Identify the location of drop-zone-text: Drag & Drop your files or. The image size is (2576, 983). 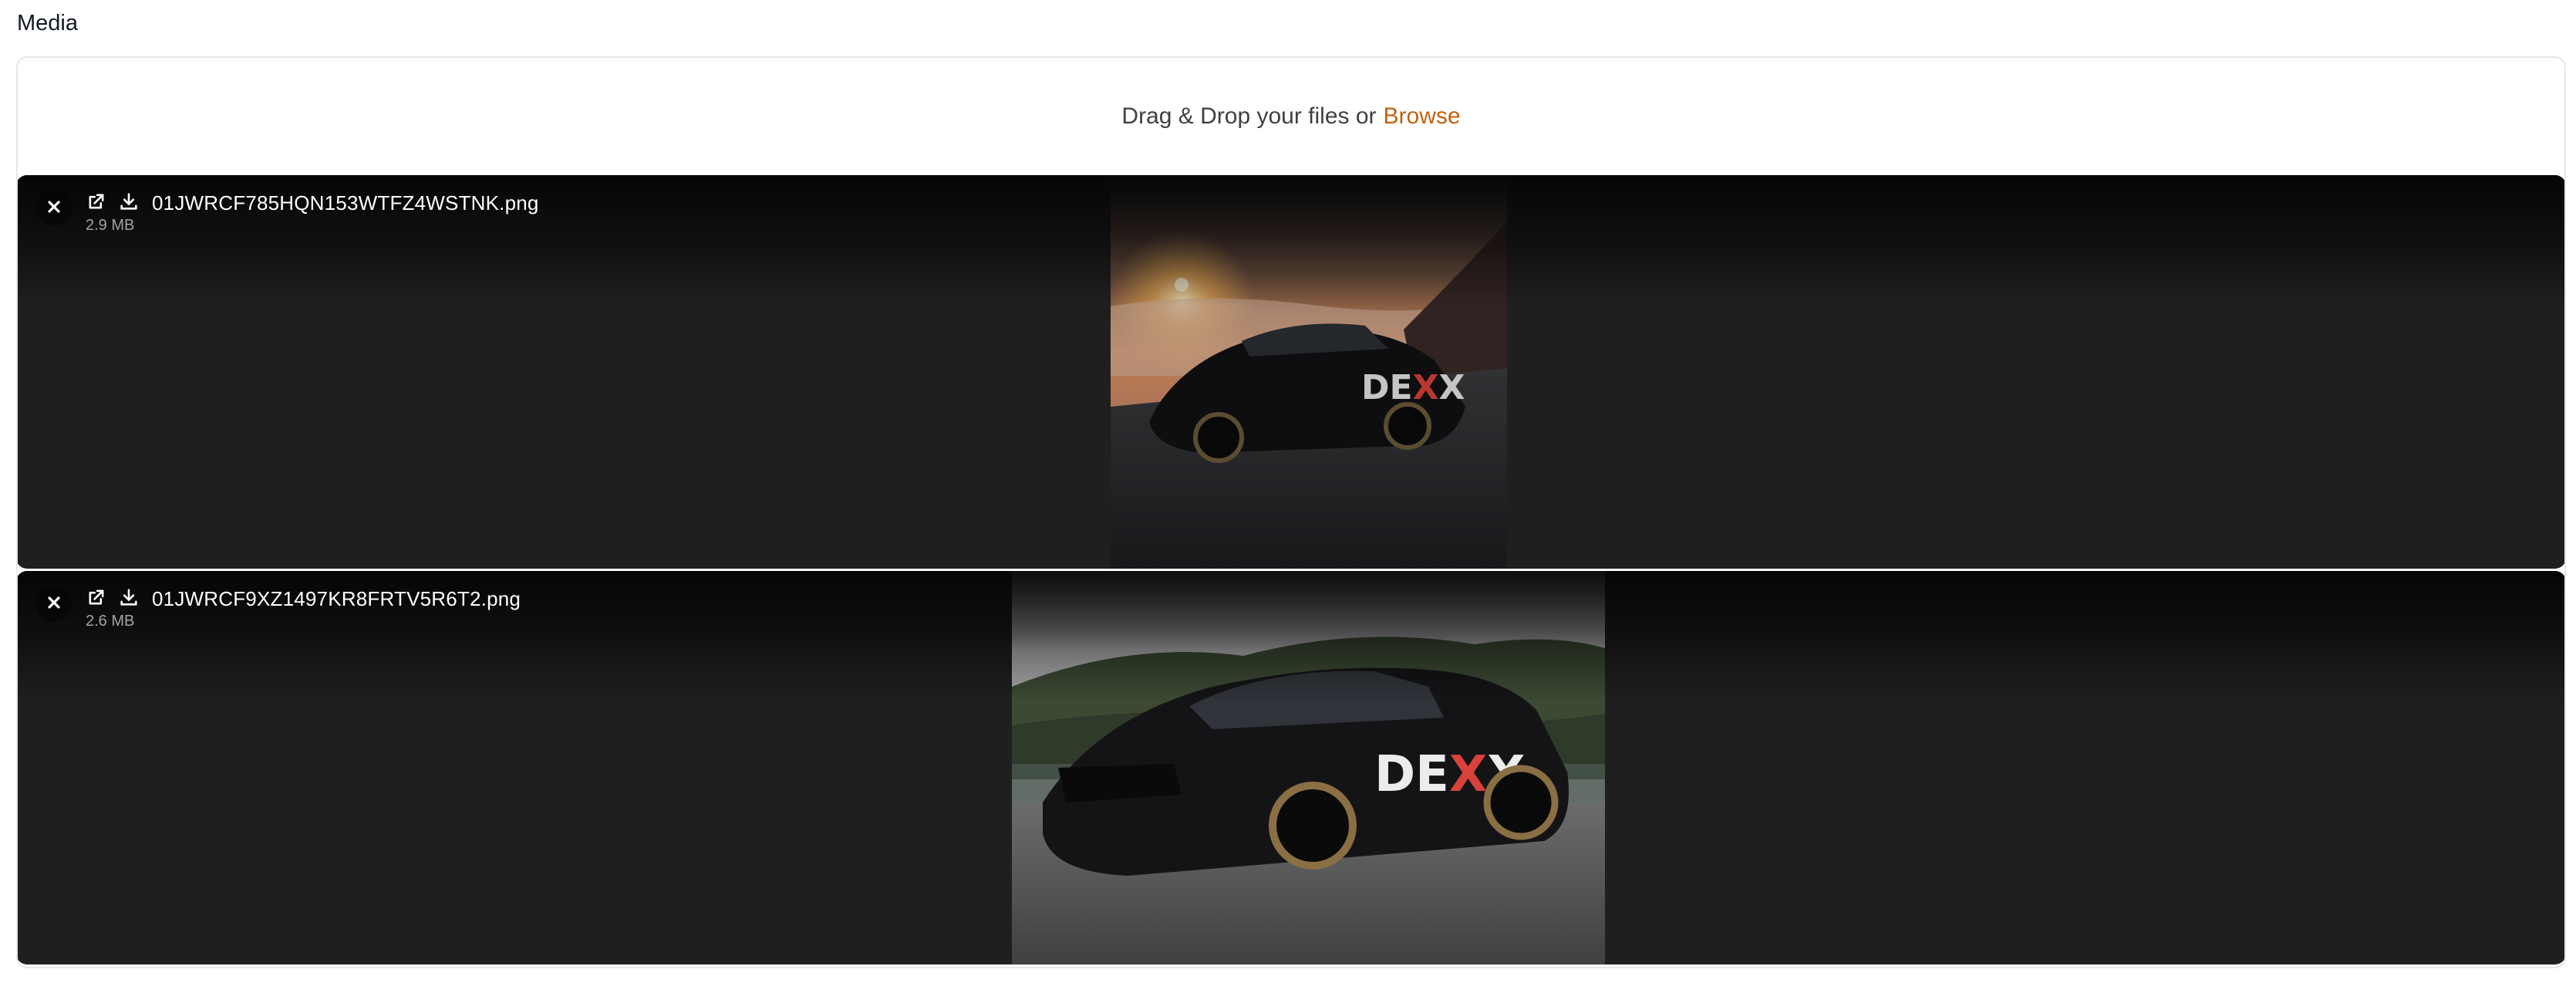
(1249, 116).